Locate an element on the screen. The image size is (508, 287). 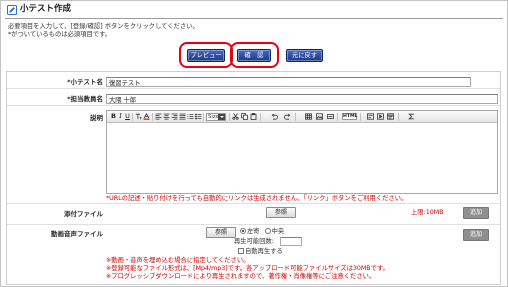
autoplay-checkbox: 自動再生する is located at coordinates (260, 252).